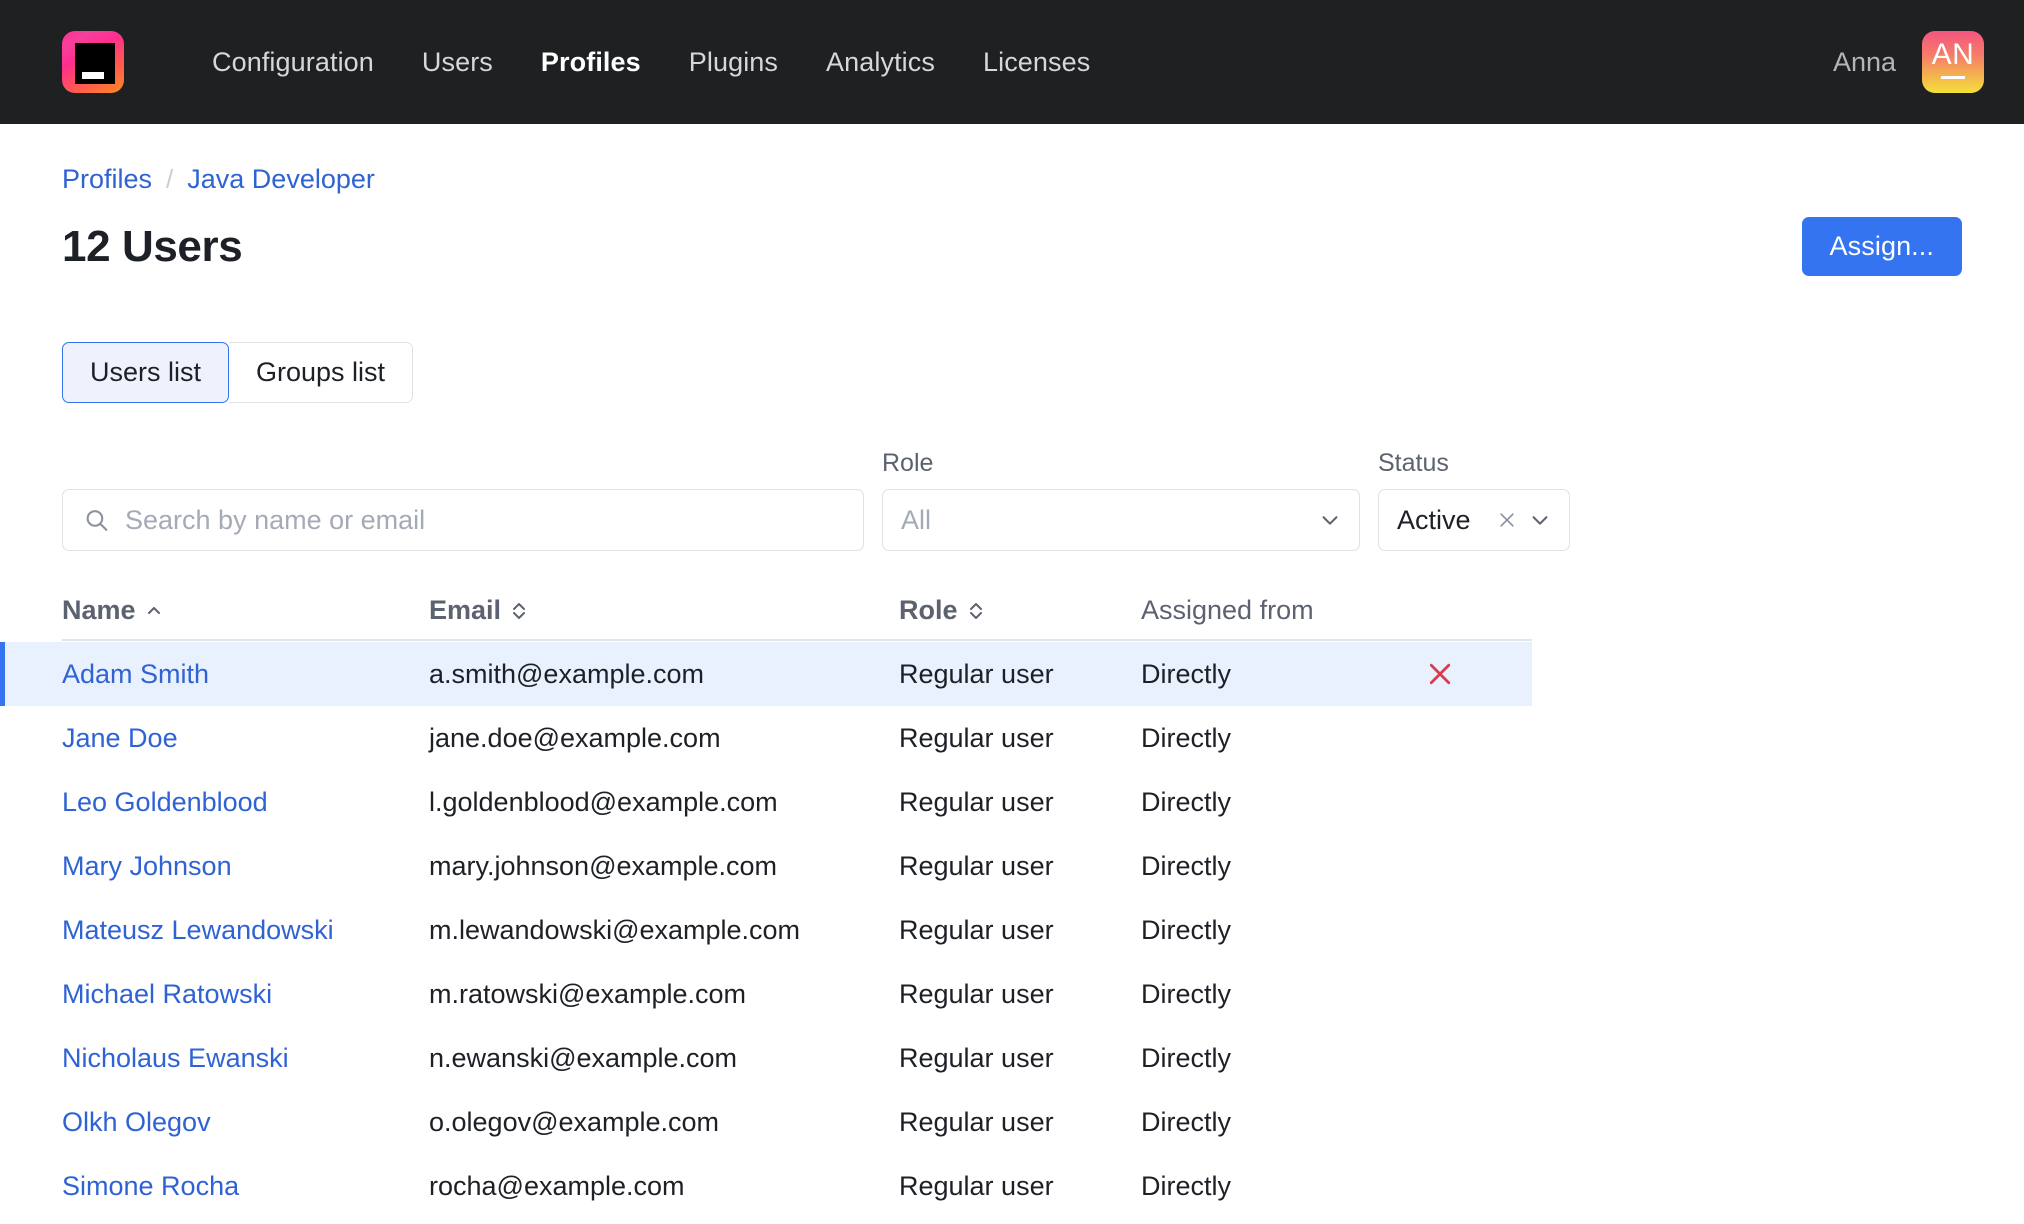  Describe the element at coordinates (167, 994) in the screenshot. I see `user-name-link: Michael Ratowski` at that location.